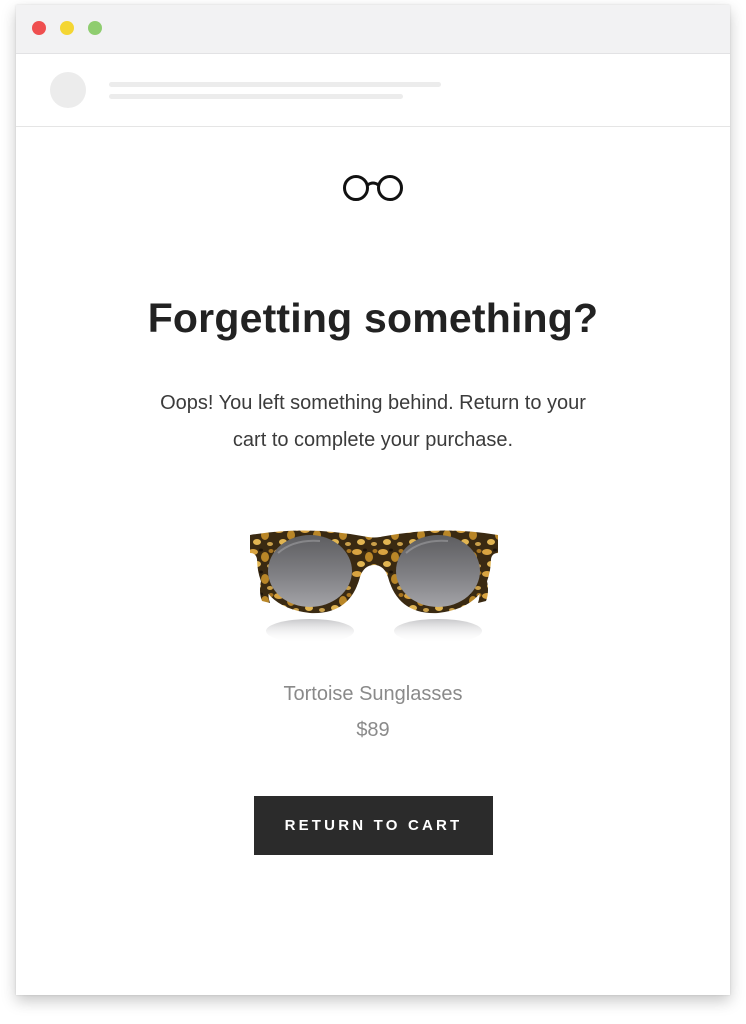  I want to click on minimize-window-button, so click(67, 28).